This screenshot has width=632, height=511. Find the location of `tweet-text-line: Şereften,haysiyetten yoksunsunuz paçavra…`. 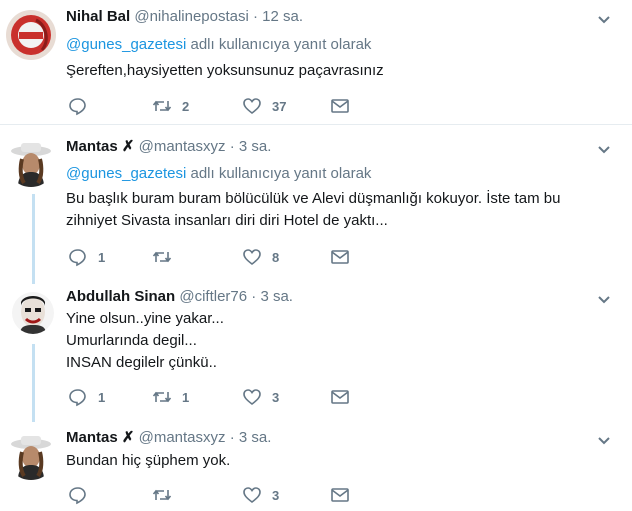

tweet-text-line: Şereften,haysiyetten yoksunsunuz paçavra… is located at coordinates (225, 70).